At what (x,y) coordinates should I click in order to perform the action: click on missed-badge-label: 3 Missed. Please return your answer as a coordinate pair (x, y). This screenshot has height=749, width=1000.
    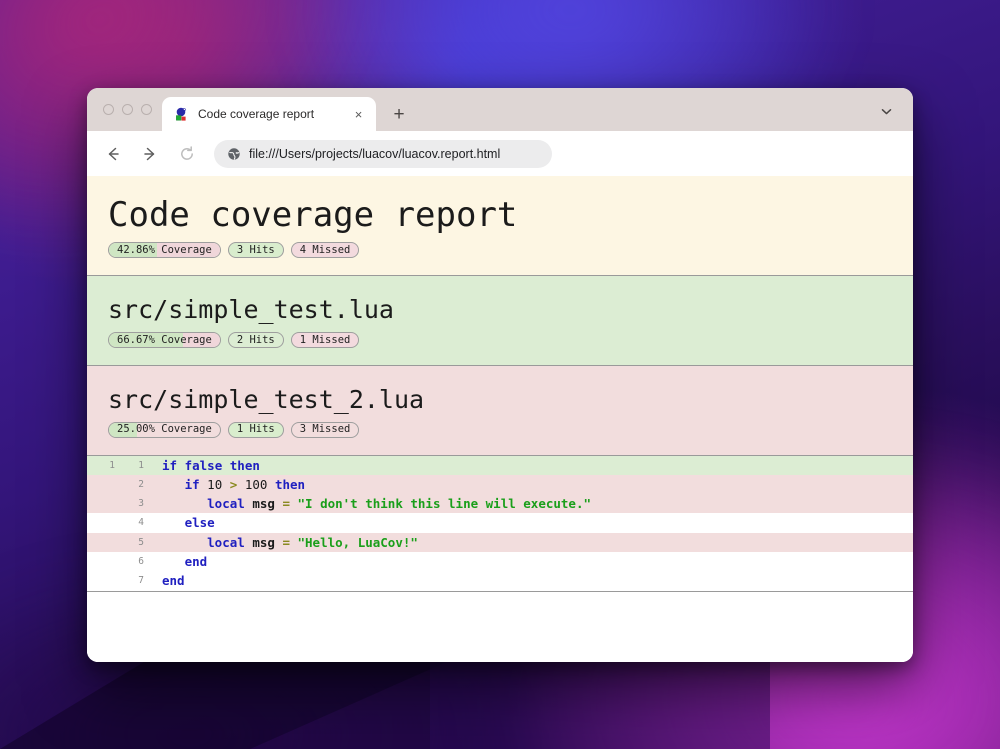
    Looking at the image, I should click on (325, 429).